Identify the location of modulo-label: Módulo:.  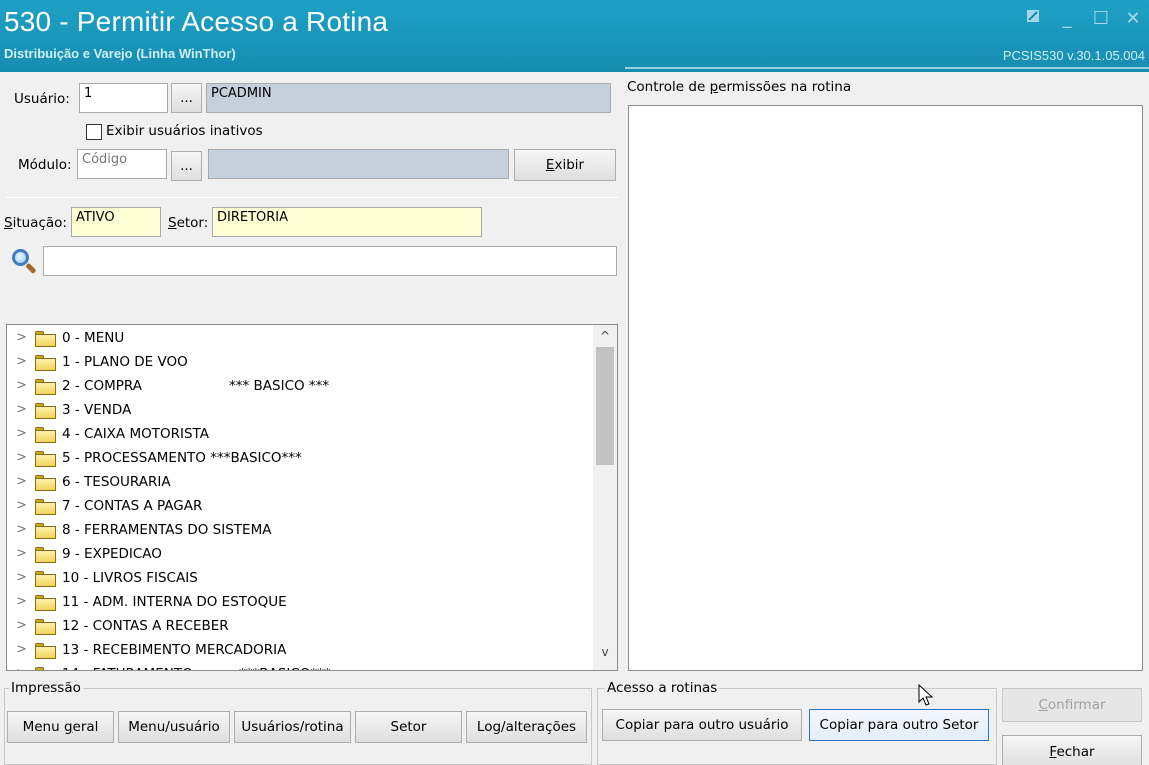
(45, 165).